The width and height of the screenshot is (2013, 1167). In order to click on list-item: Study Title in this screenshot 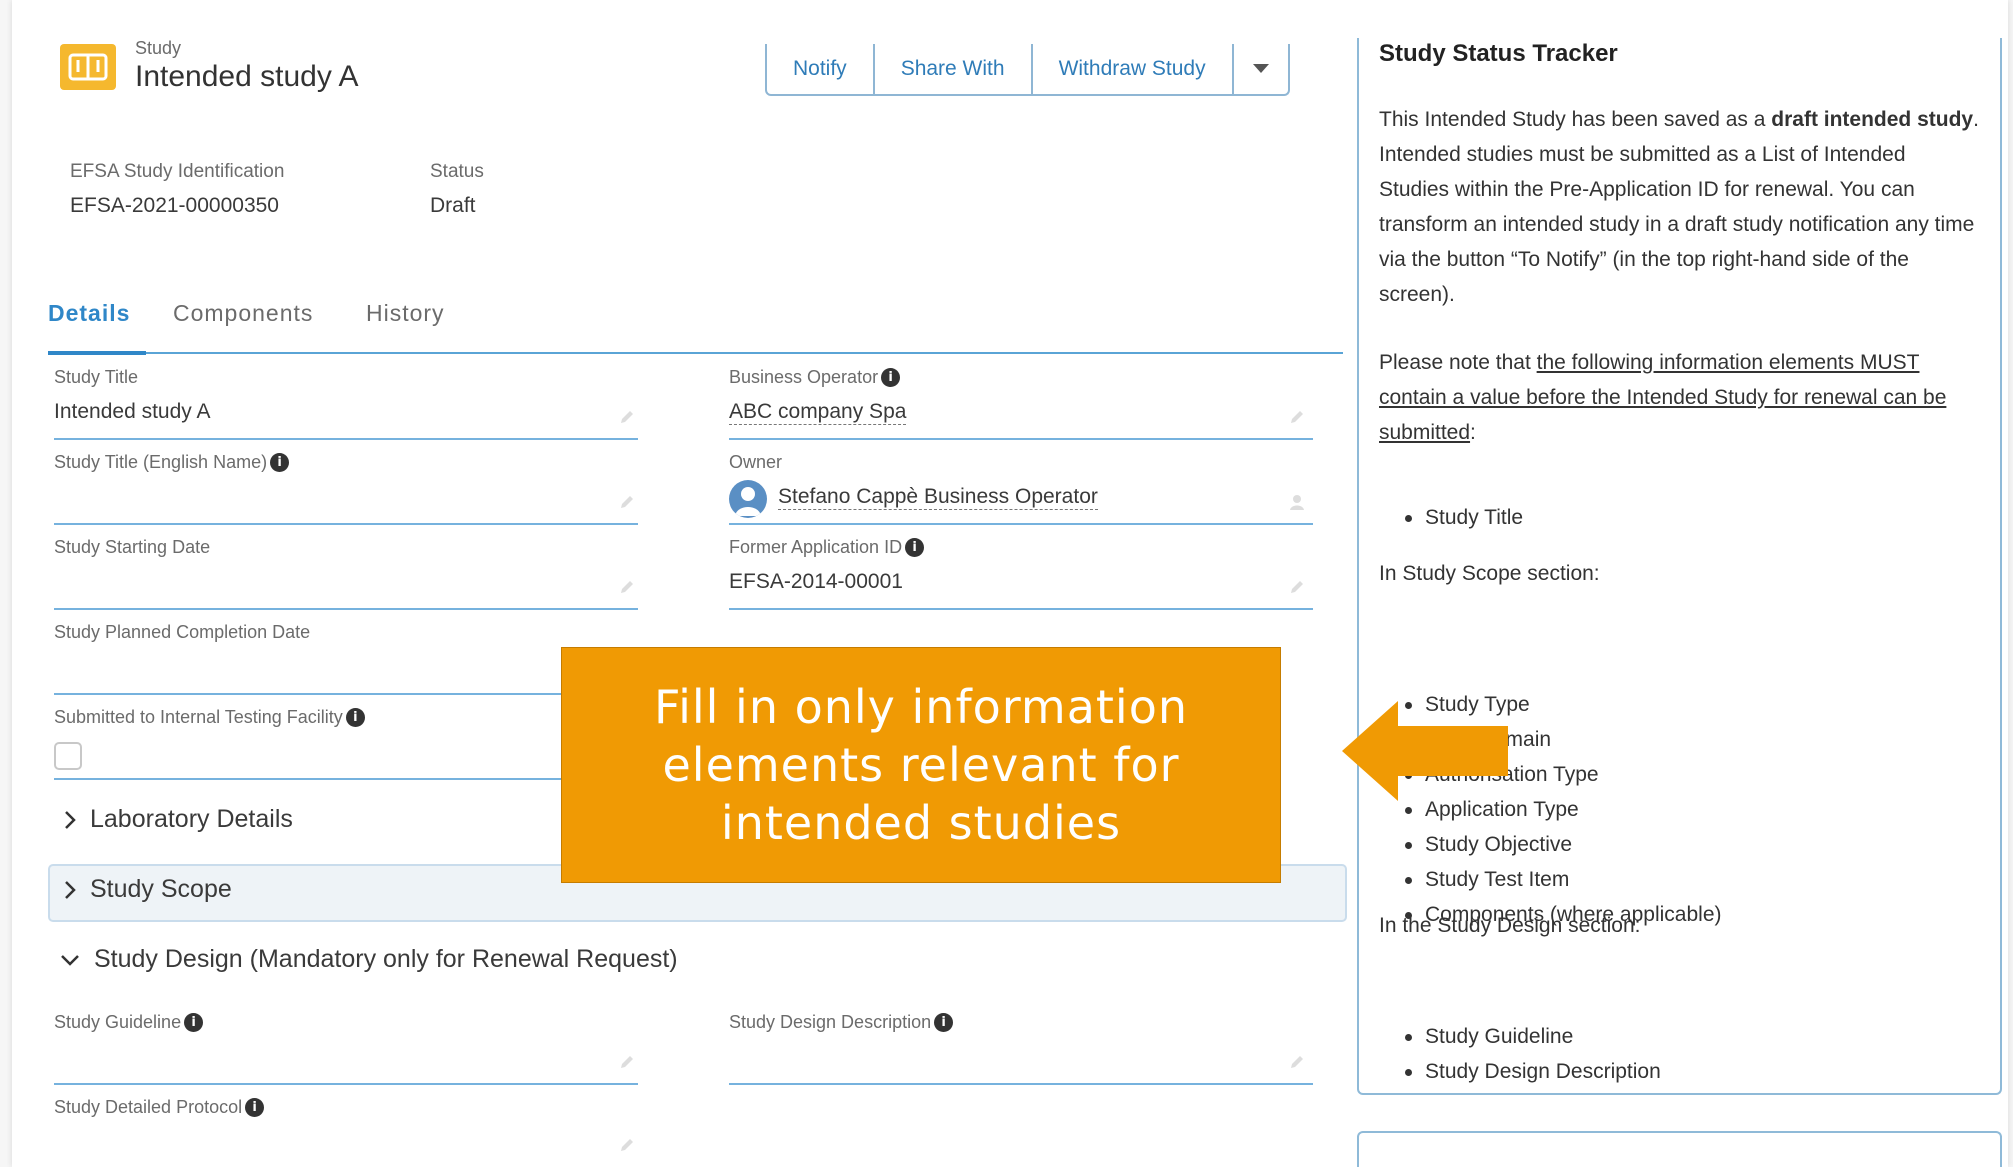, I will do `click(1683, 517)`.